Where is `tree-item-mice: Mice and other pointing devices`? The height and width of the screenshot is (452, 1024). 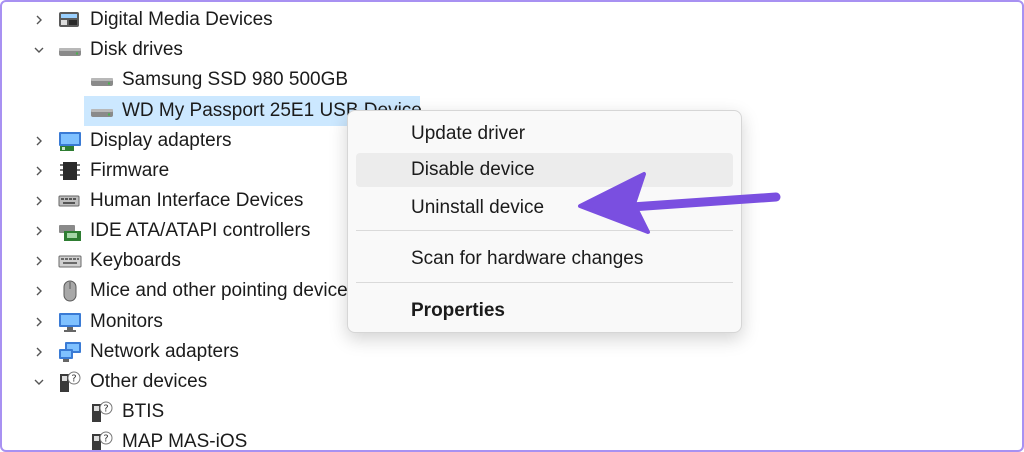 tree-item-mice: Mice and other pointing devices is located at coordinates (197, 291).